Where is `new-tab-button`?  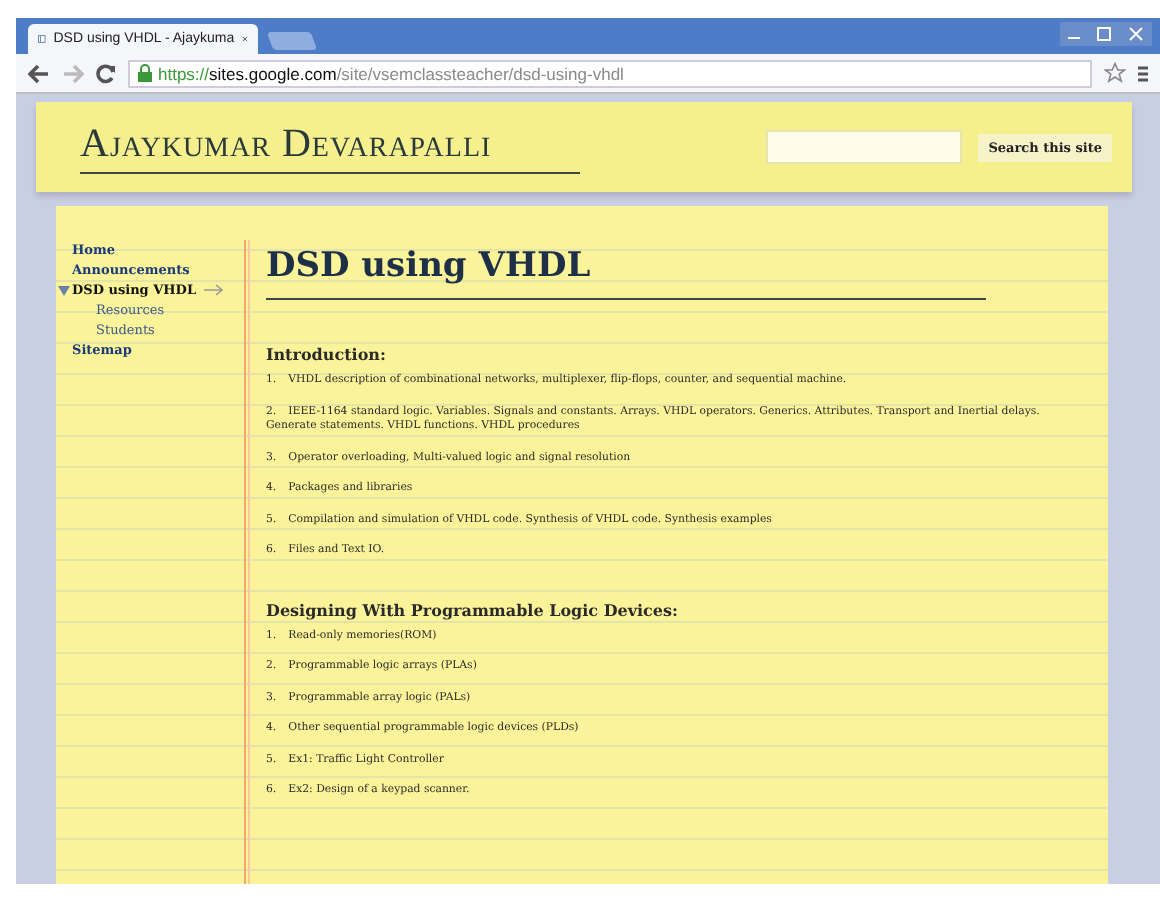
new-tab-button is located at coordinates (292, 41).